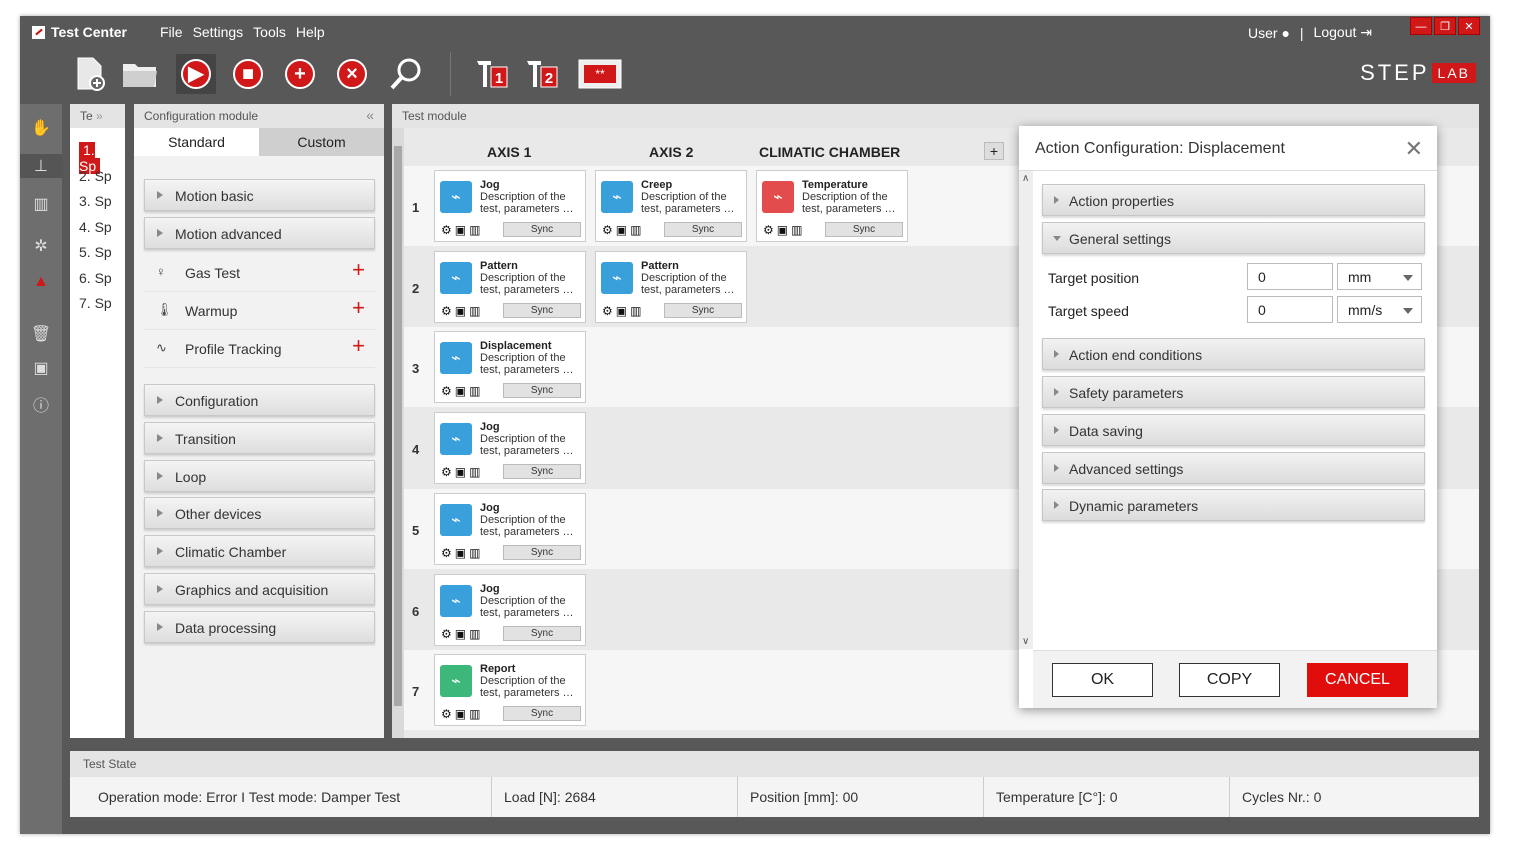 This screenshot has width=1513, height=860. What do you see at coordinates (97, 228) in the screenshot?
I see `test-list-item: 4. Sp` at bounding box center [97, 228].